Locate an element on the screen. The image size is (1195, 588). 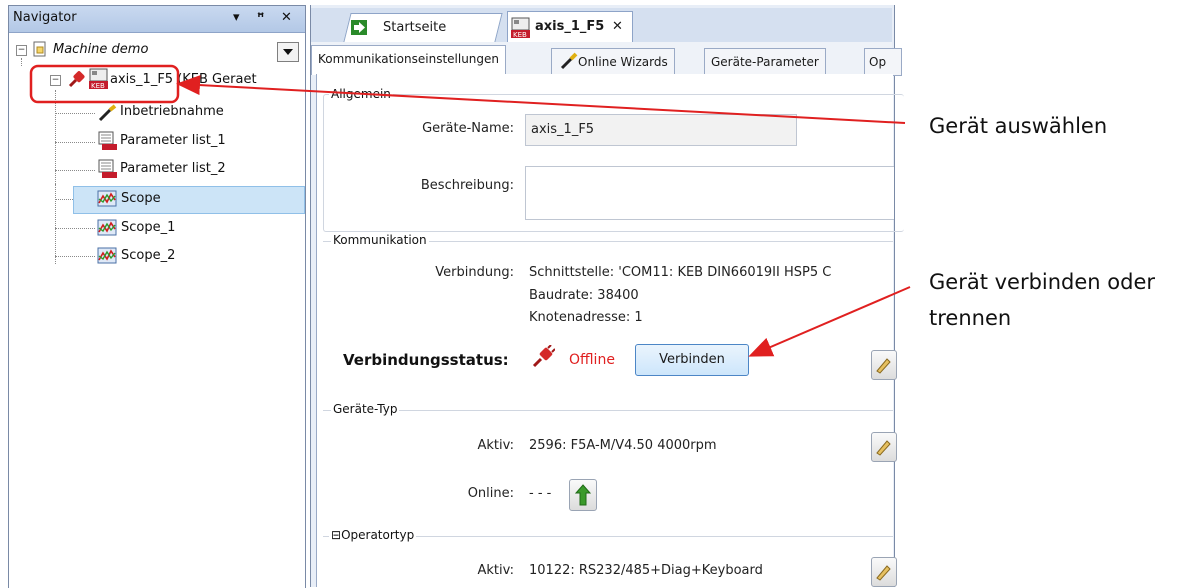
annotation-connect-device-line1: Gerät verbinden oder is located at coordinates (1042, 282).